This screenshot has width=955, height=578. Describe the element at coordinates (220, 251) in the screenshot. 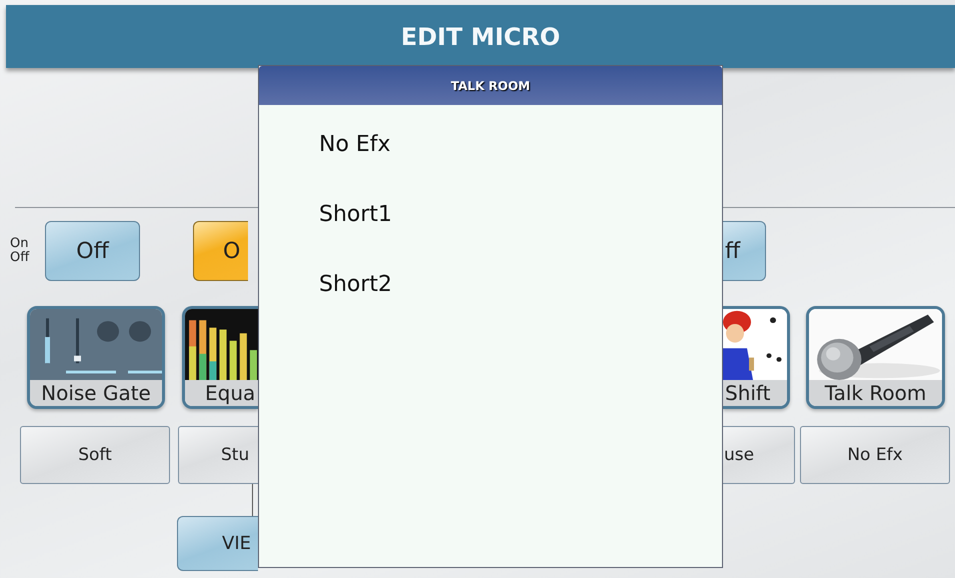

I see `toggle-button: O` at that location.